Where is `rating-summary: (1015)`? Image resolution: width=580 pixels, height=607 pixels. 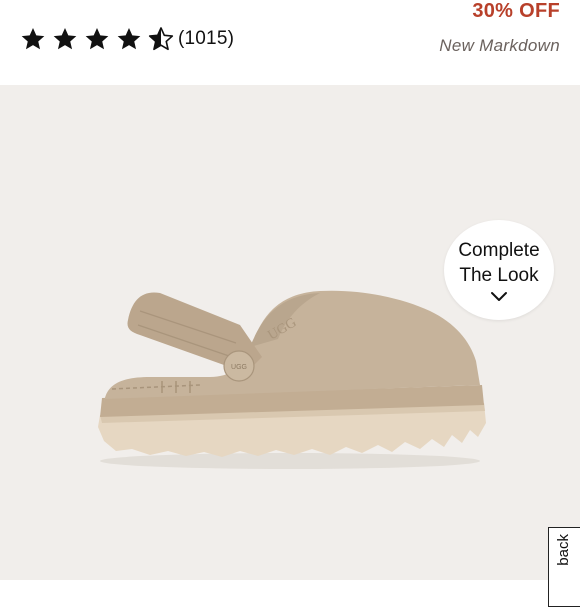 rating-summary: (1015) is located at coordinates (127, 39).